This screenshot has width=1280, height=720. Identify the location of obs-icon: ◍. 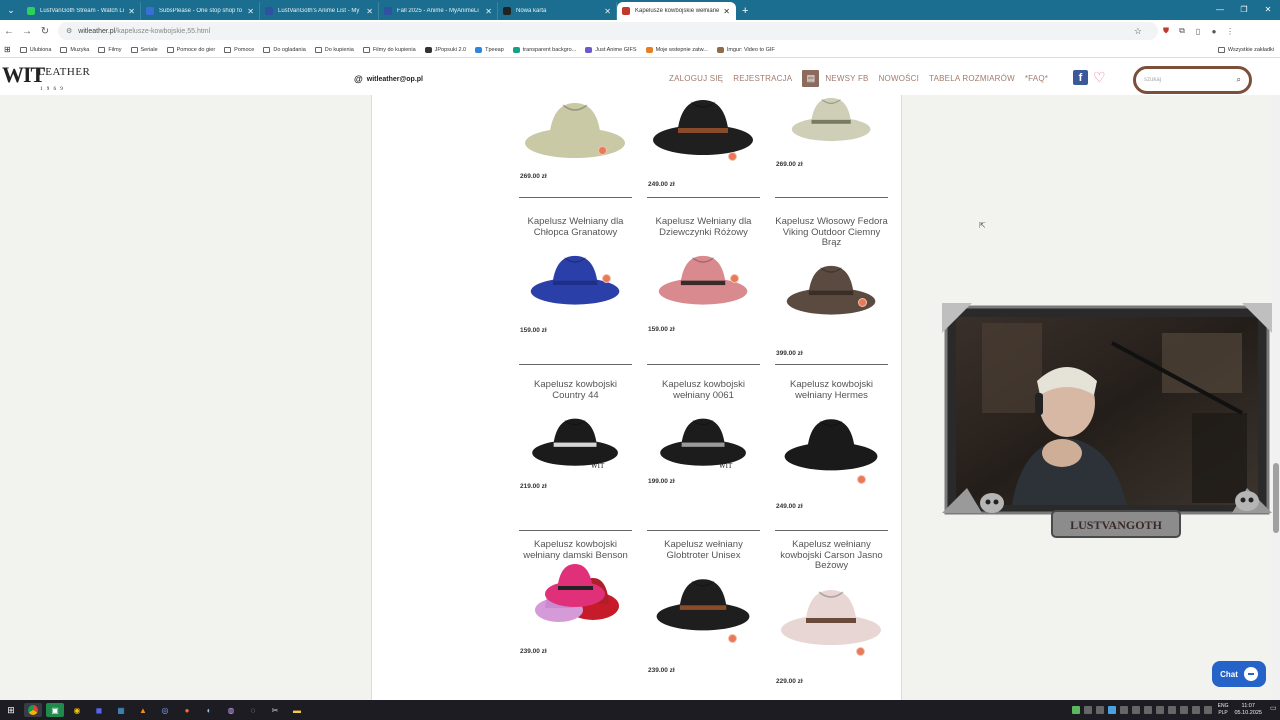
(231, 710).